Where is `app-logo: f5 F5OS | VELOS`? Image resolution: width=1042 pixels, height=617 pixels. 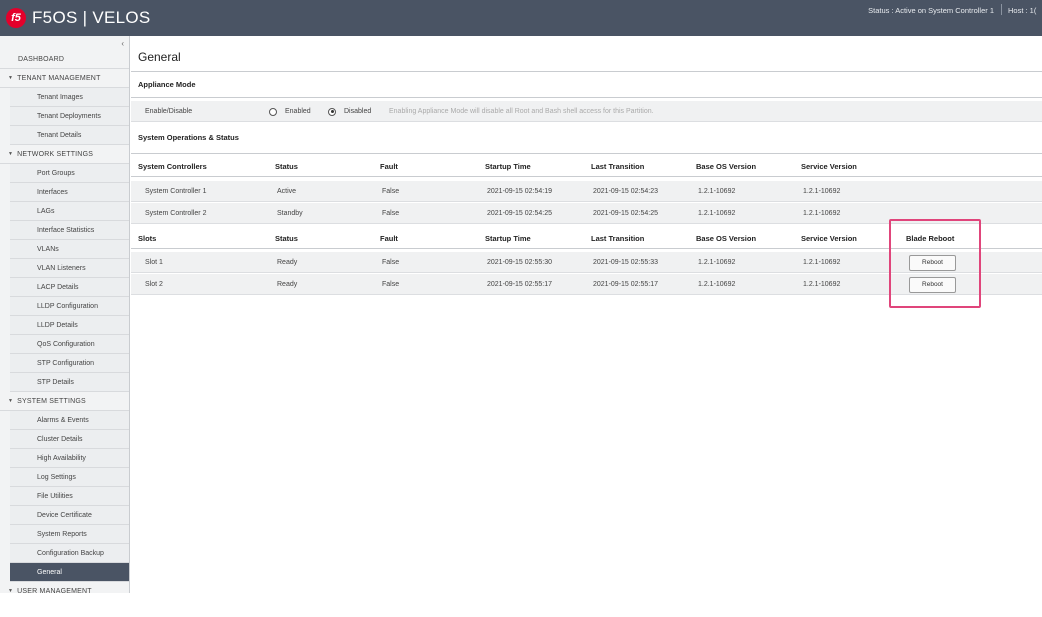
app-logo: f5 F5OS | VELOS is located at coordinates (78, 18).